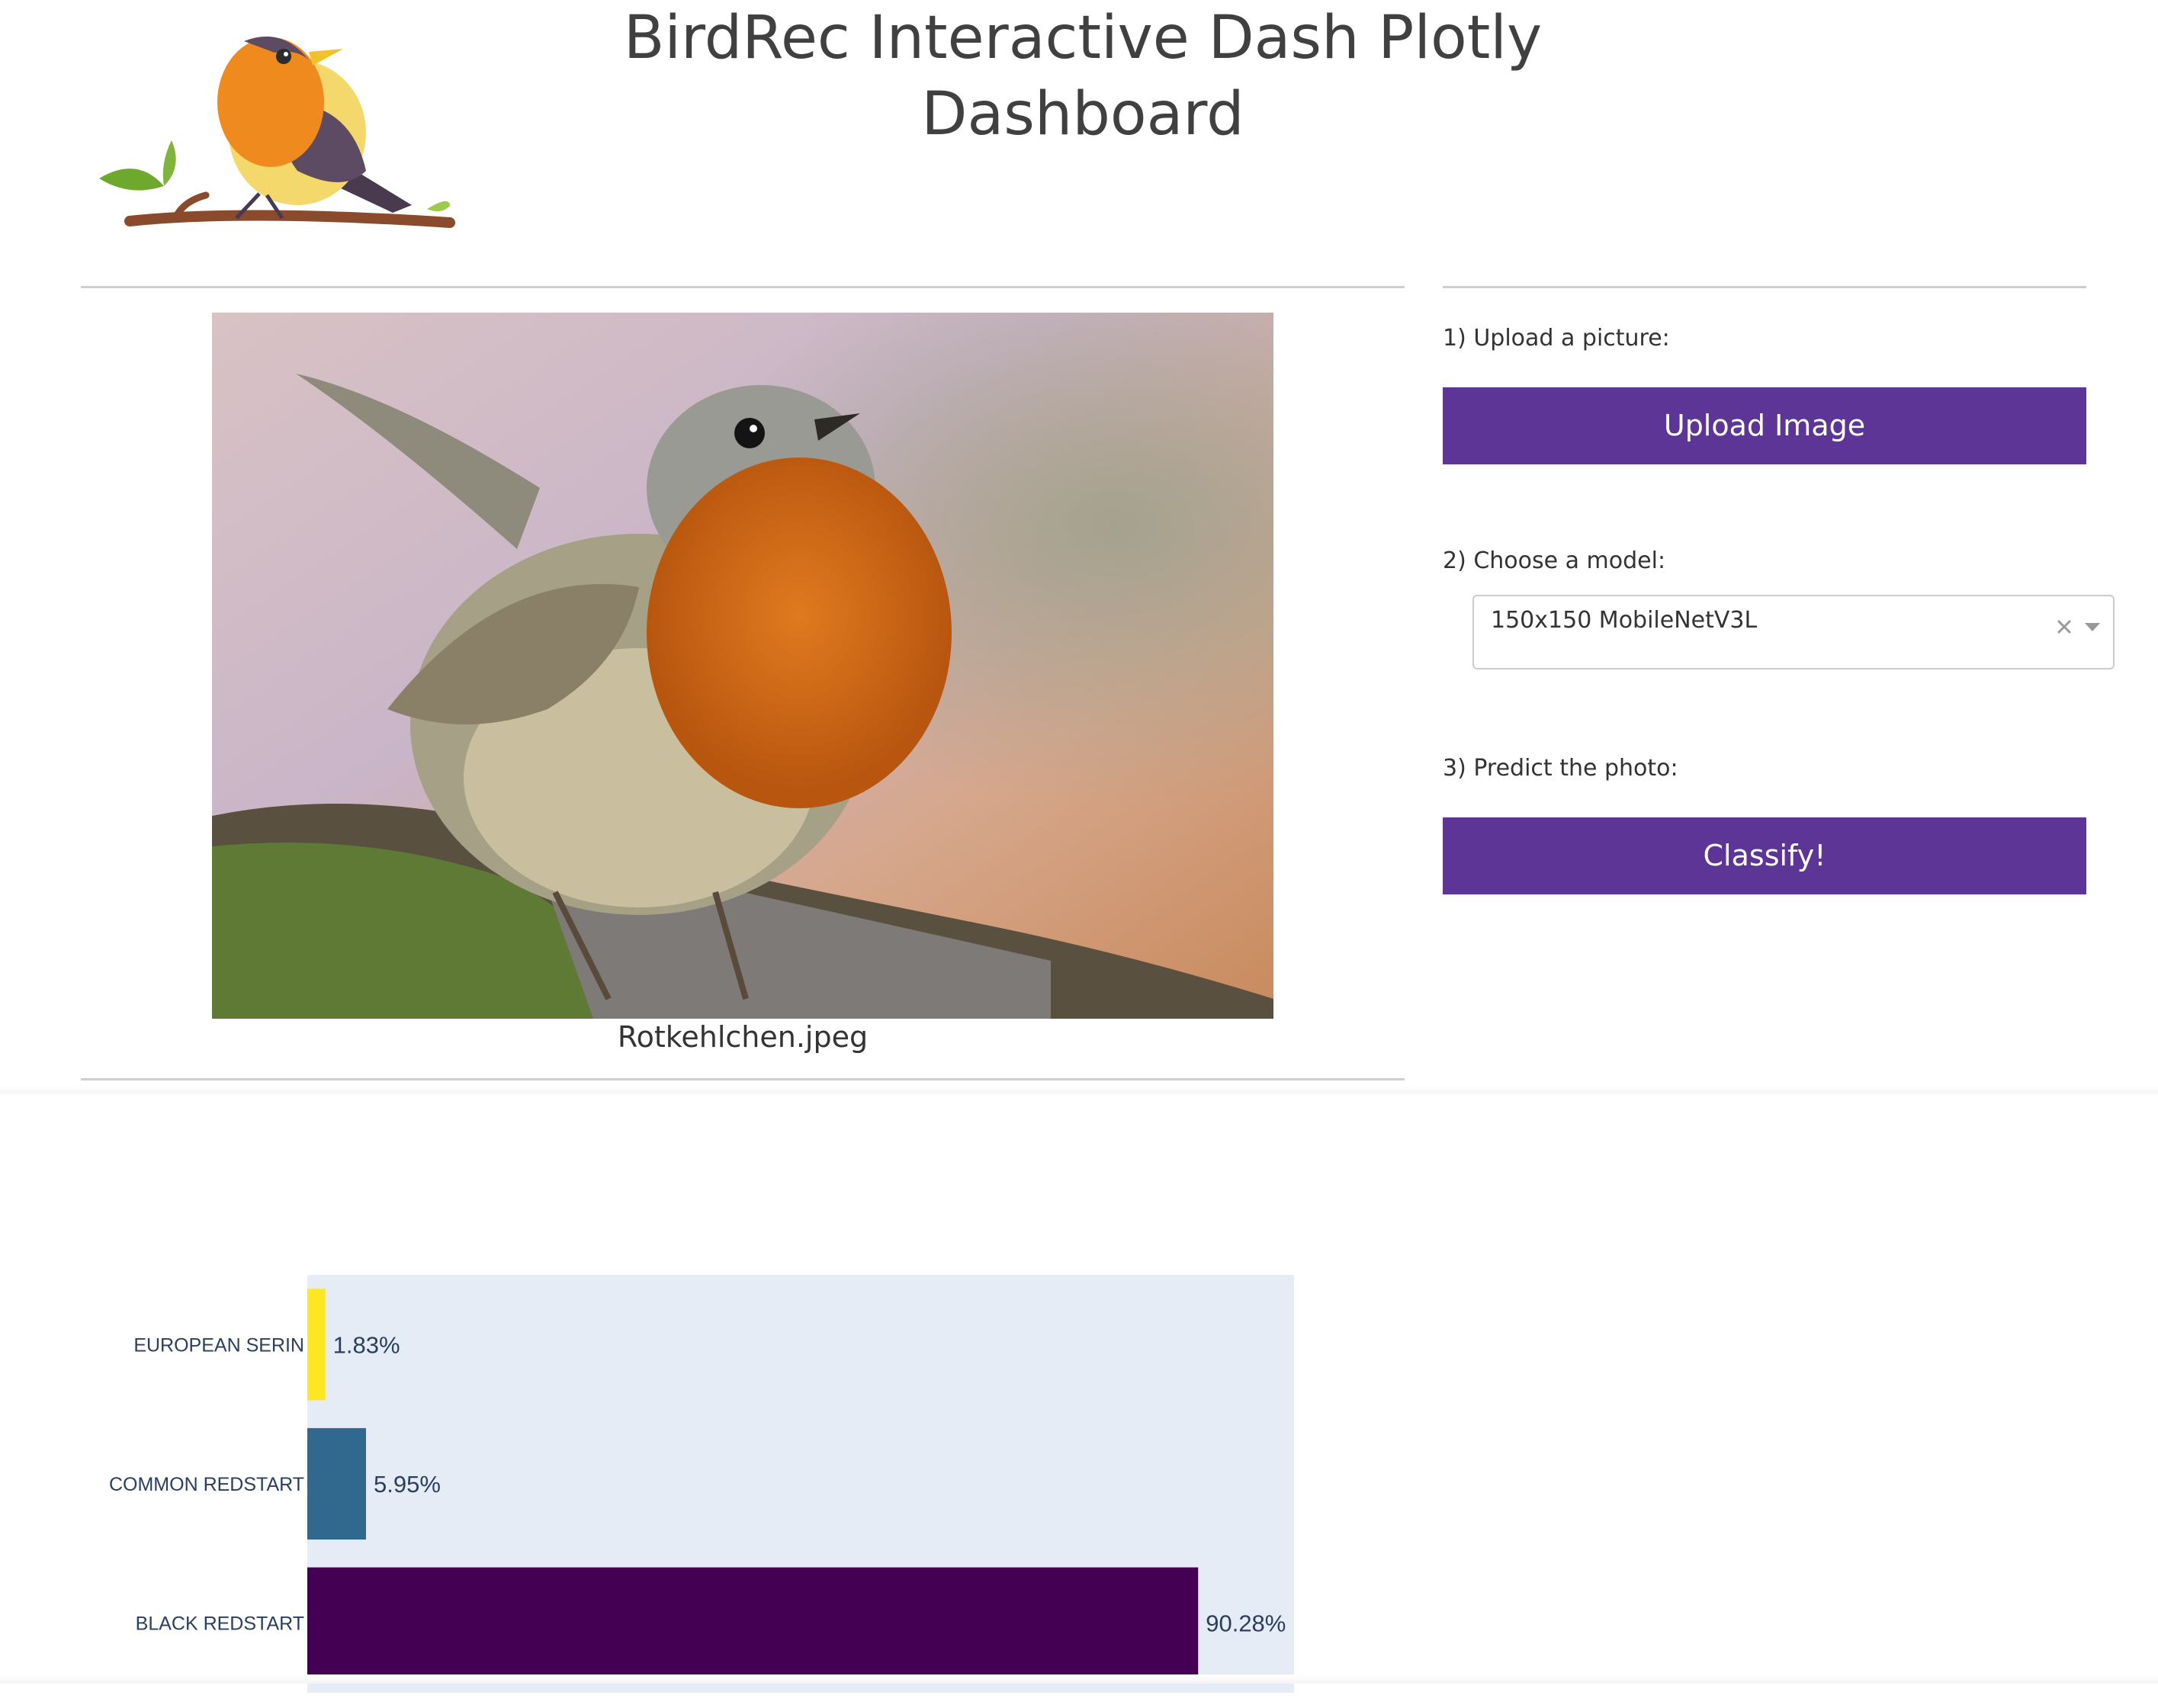 The height and width of the screenshot is (1708, 2158). Describe the element at coordinates (1246, 1623) in the screenshot. I see `value-label: 90.28%` at that location.